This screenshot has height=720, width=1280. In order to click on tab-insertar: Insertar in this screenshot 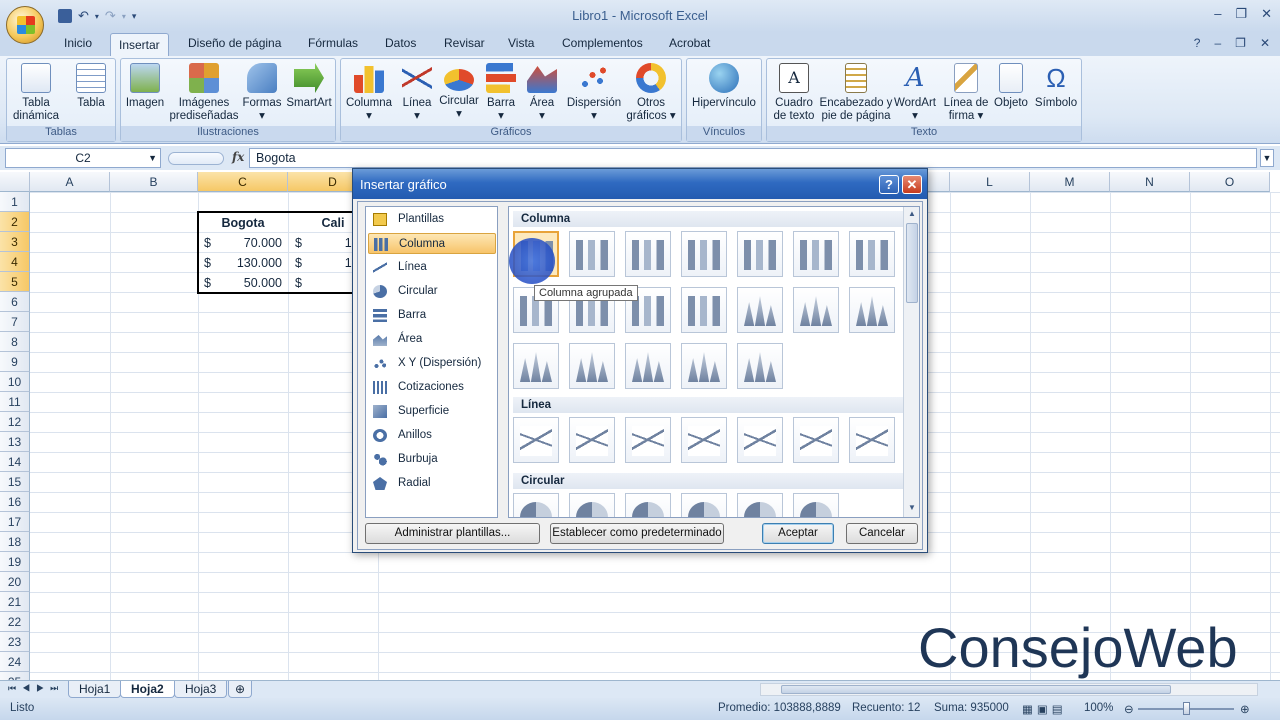, I will do `click(139, 45)`.